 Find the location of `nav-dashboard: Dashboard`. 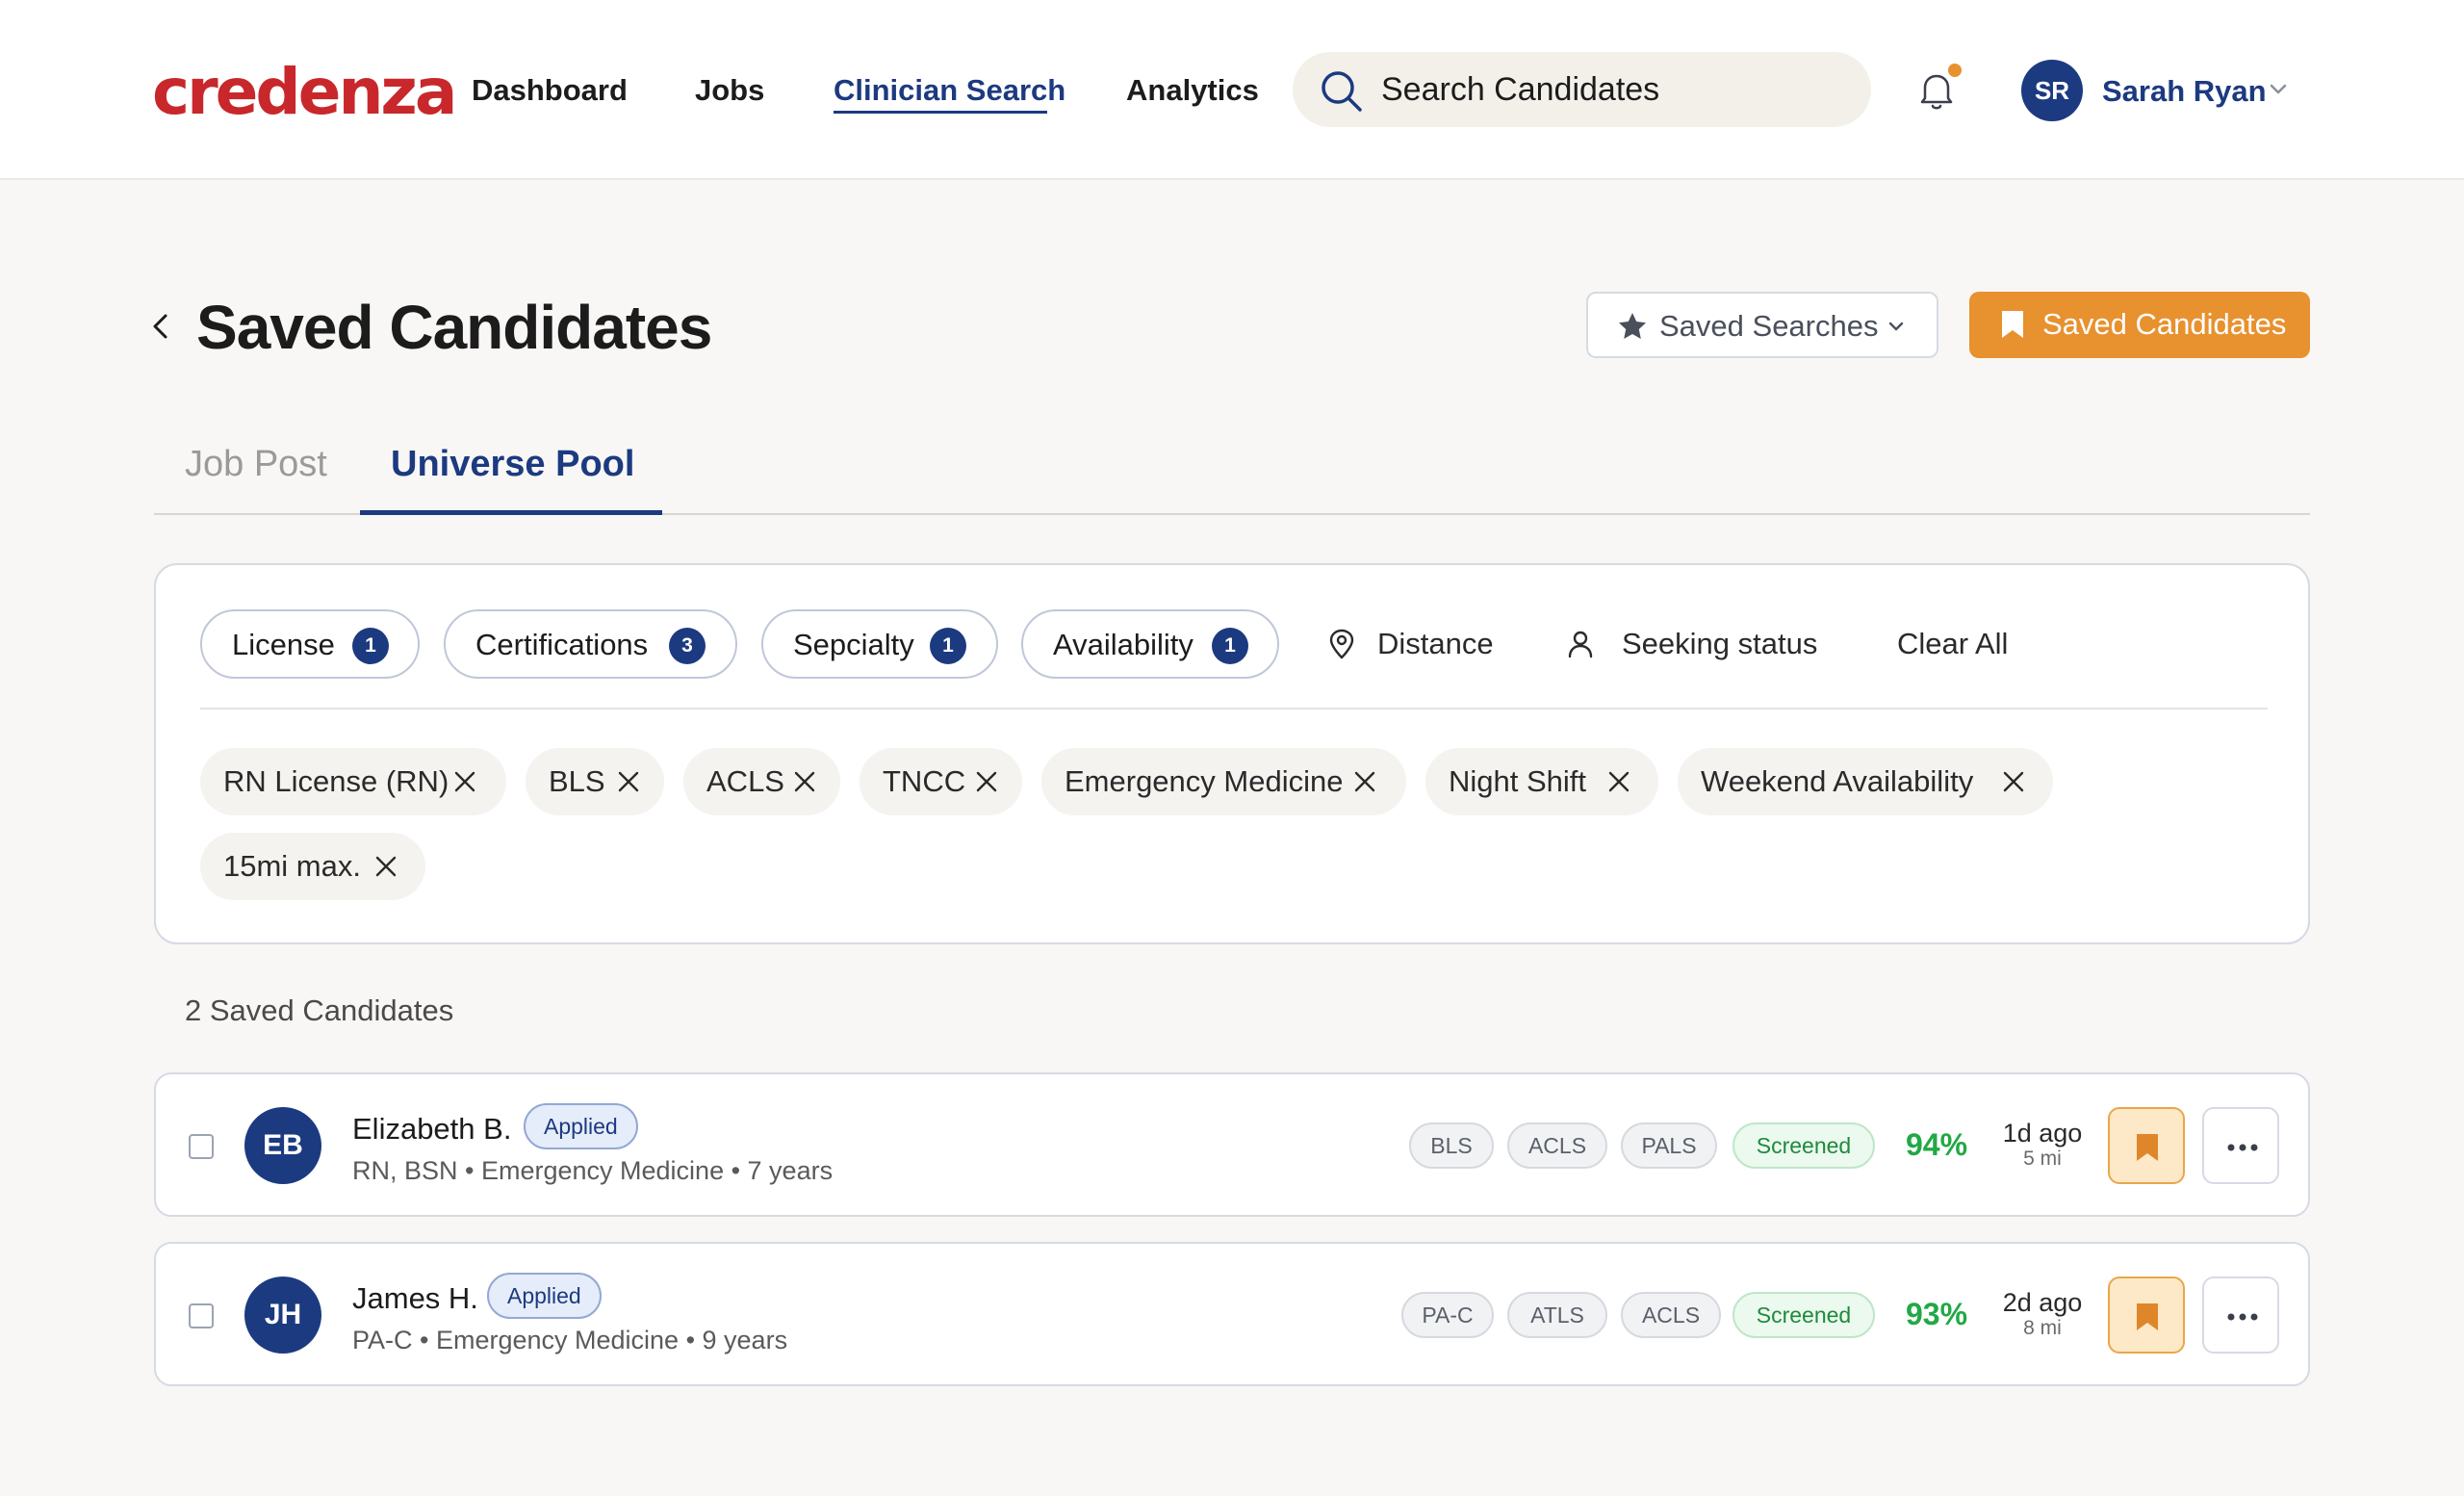

nav-dashboard: Dashboard is located at coordinates (550, 90).